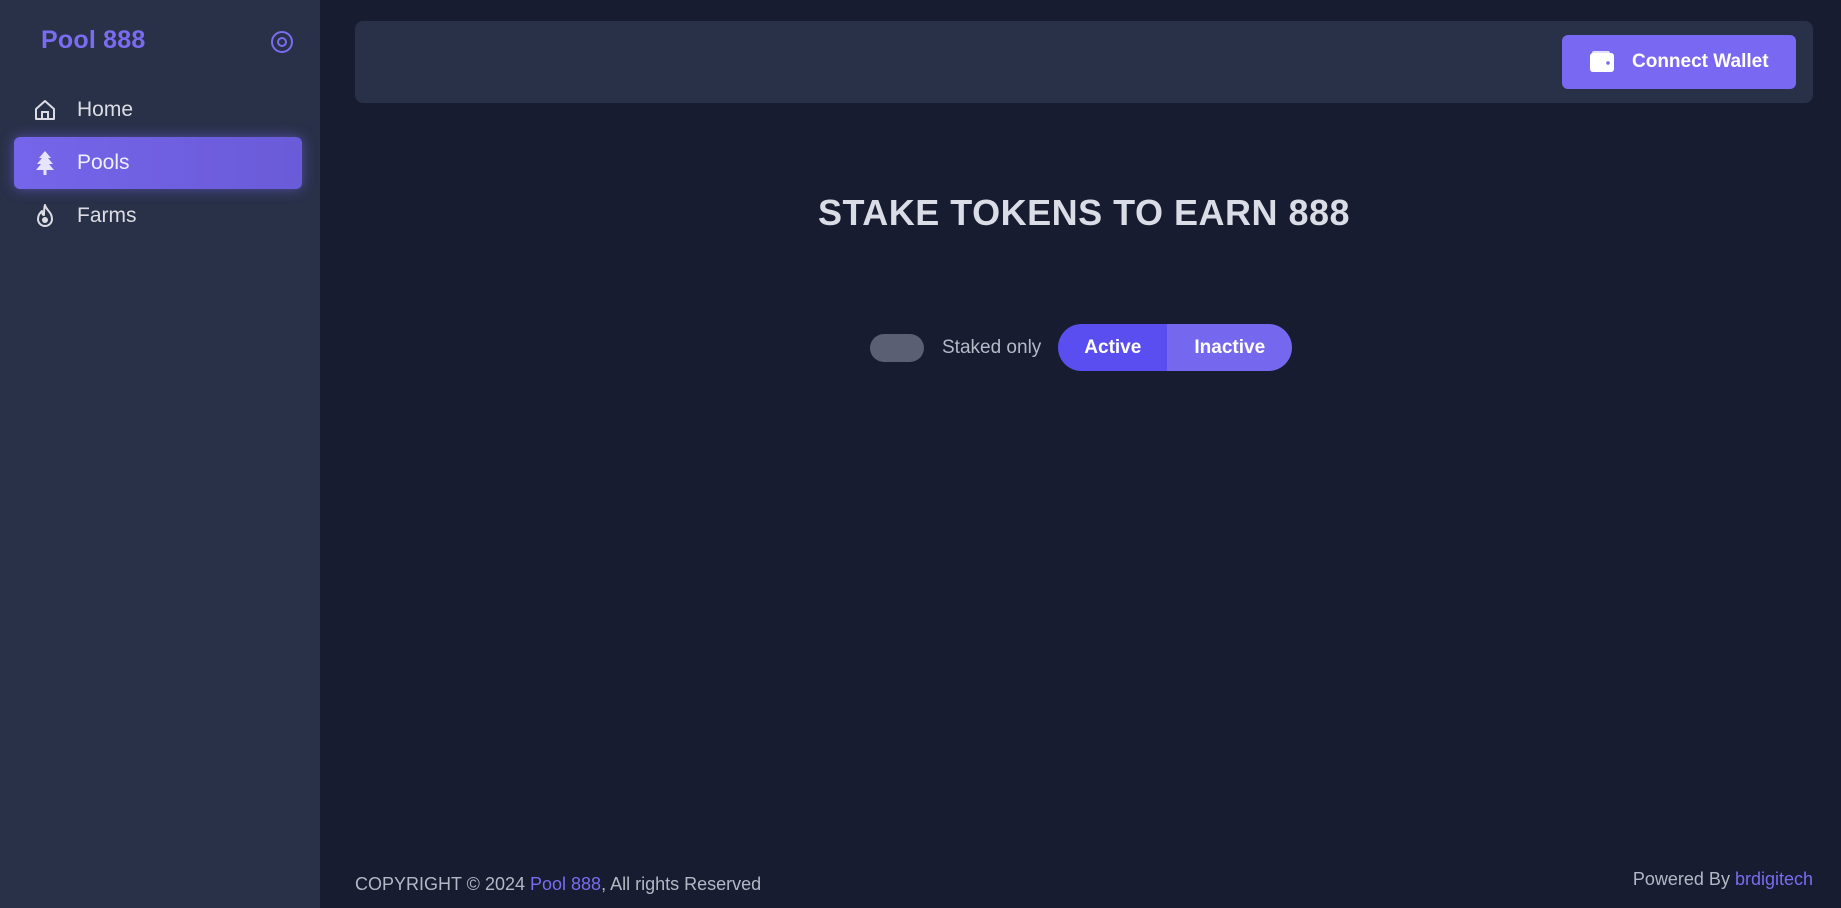  What do you see at coordinates (992, 347) in the screenshot?
I see `staked-only-label: Staked only` at bounding box center [992, 347].